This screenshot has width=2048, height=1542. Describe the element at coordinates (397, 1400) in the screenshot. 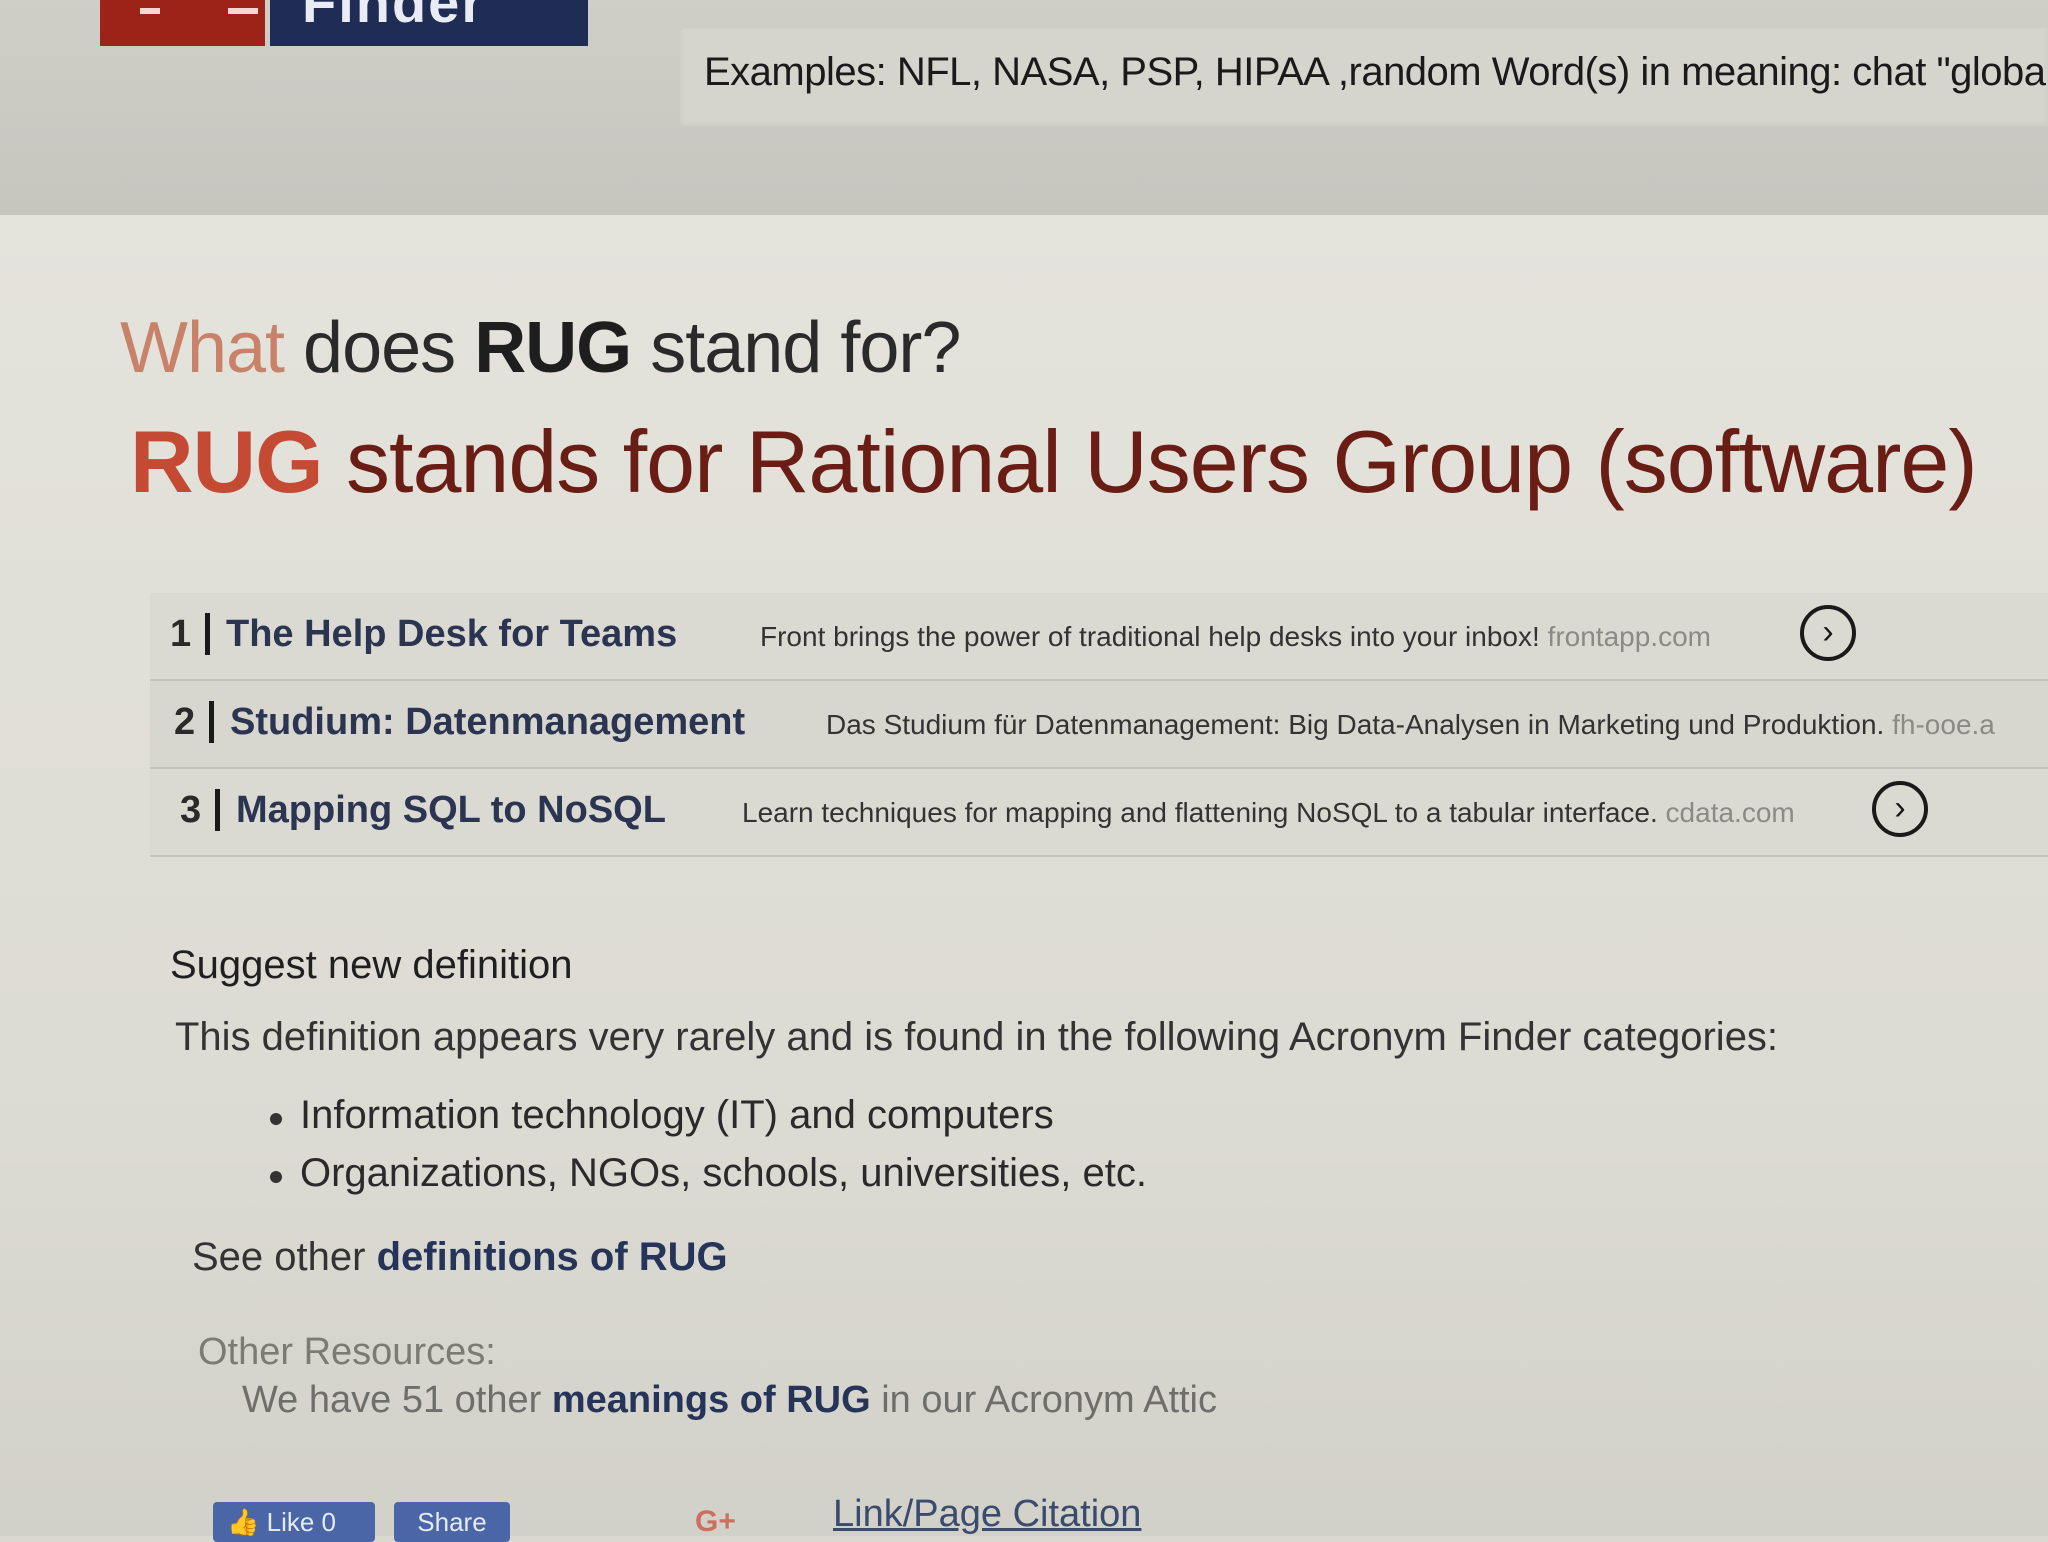

I see `attic-pre: We have 51 other` at that location.